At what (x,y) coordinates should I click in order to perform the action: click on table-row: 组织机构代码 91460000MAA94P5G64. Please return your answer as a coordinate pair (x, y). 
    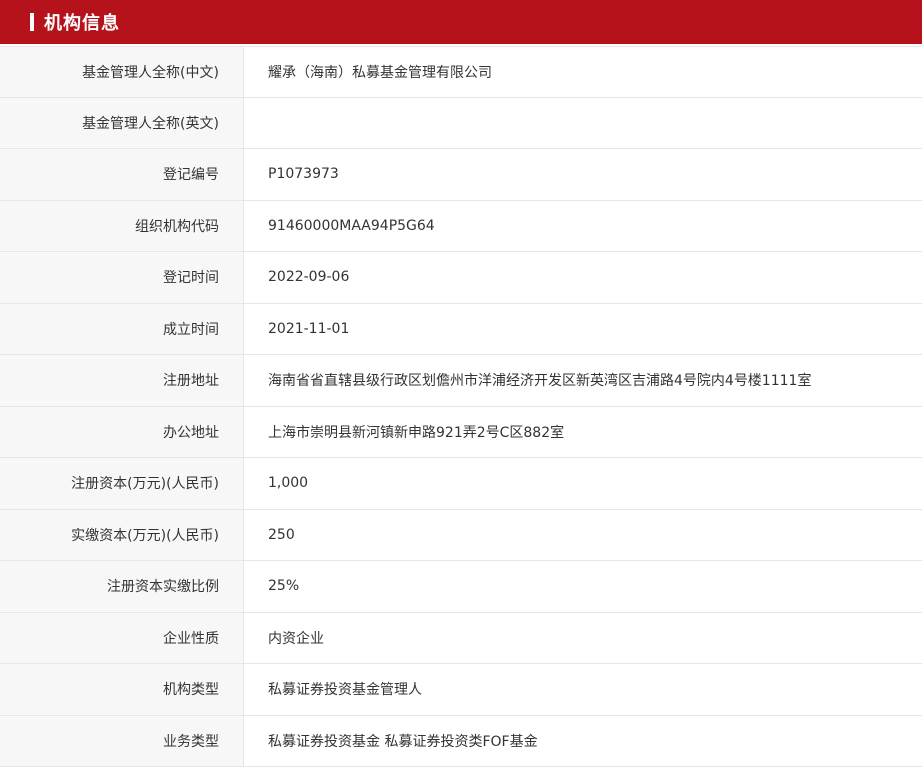
    Looking at the image, I should click on (461, 227).